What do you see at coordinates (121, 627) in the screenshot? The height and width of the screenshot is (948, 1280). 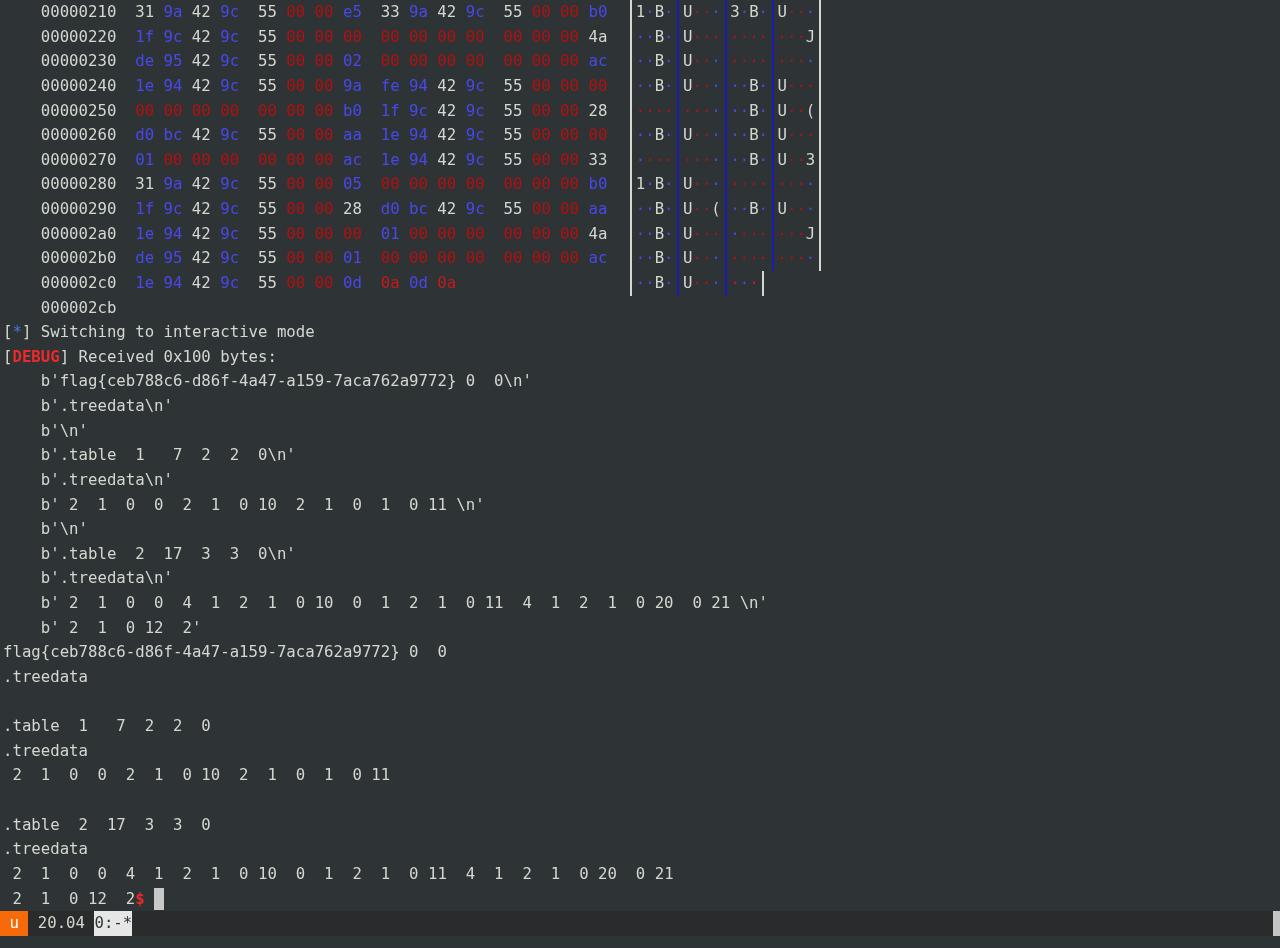 I see `bytes-line: b' 2 1 0 12 2'` at bounding box center [121, 627].